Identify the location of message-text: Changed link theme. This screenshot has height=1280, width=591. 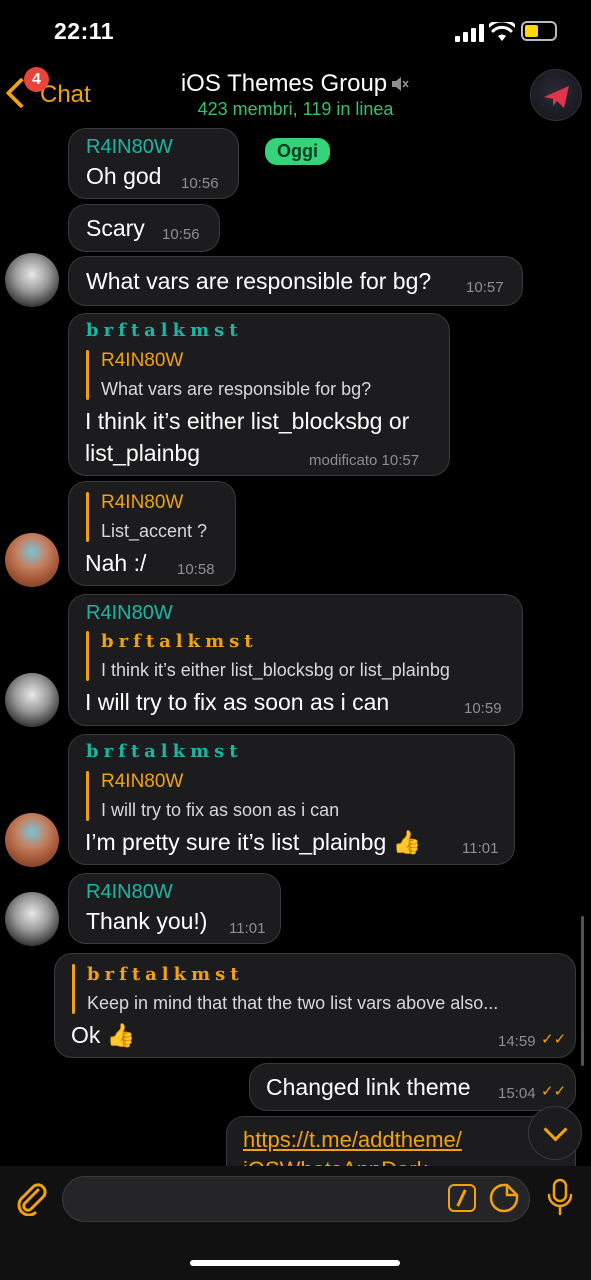
(368, 1087).